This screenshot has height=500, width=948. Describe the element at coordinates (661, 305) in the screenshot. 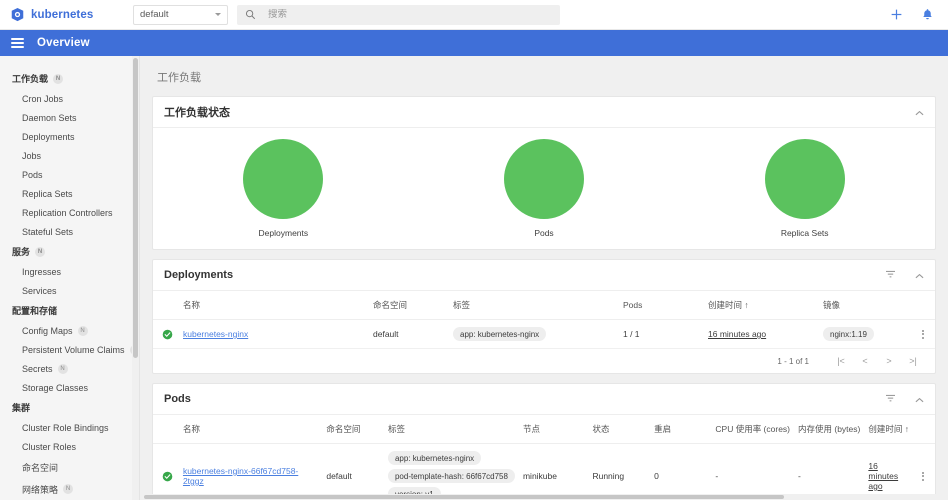

I see `column-header: Pods` at that location.